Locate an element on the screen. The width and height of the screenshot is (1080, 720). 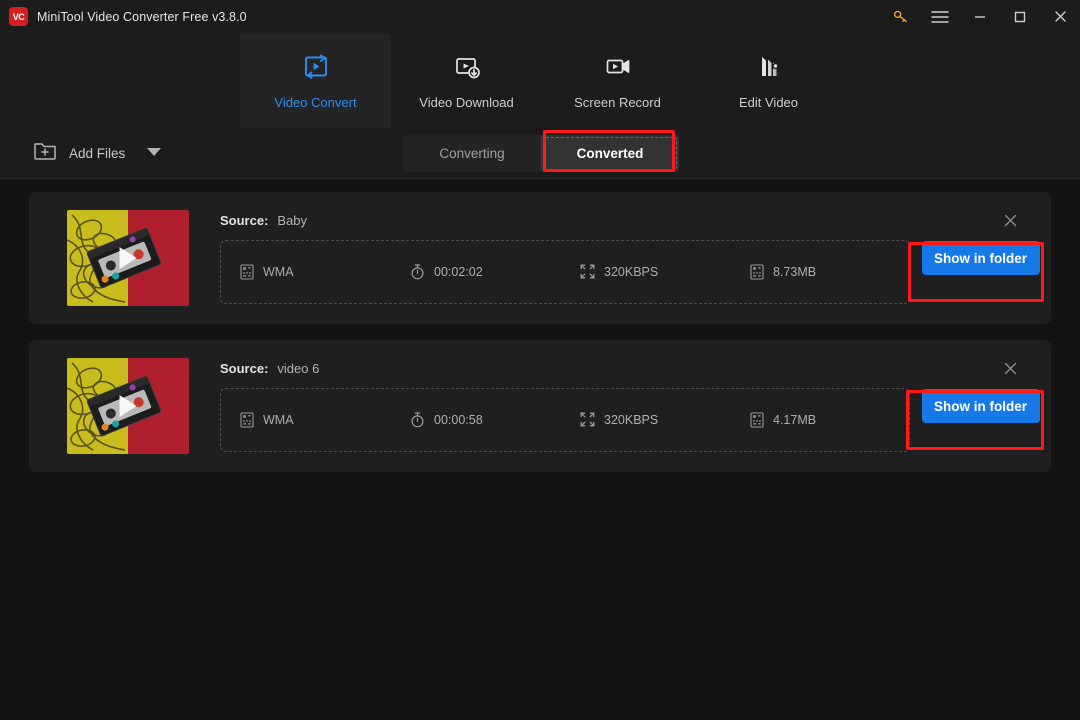
tab-converting: Converting is located at coordinates (472, 153).